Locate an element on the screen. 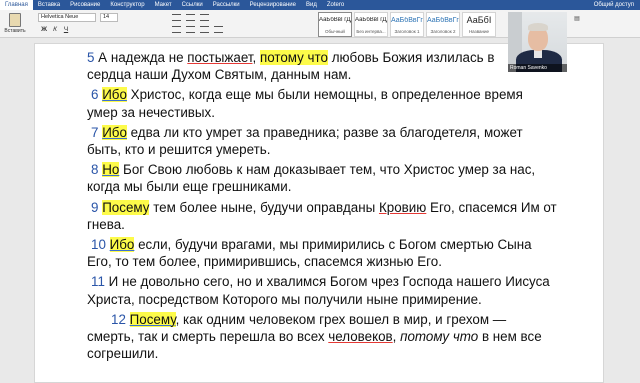 The height and width of the screenshot is (383, 640). spelling-flag: Кровию is located at coordinates (402, 207).